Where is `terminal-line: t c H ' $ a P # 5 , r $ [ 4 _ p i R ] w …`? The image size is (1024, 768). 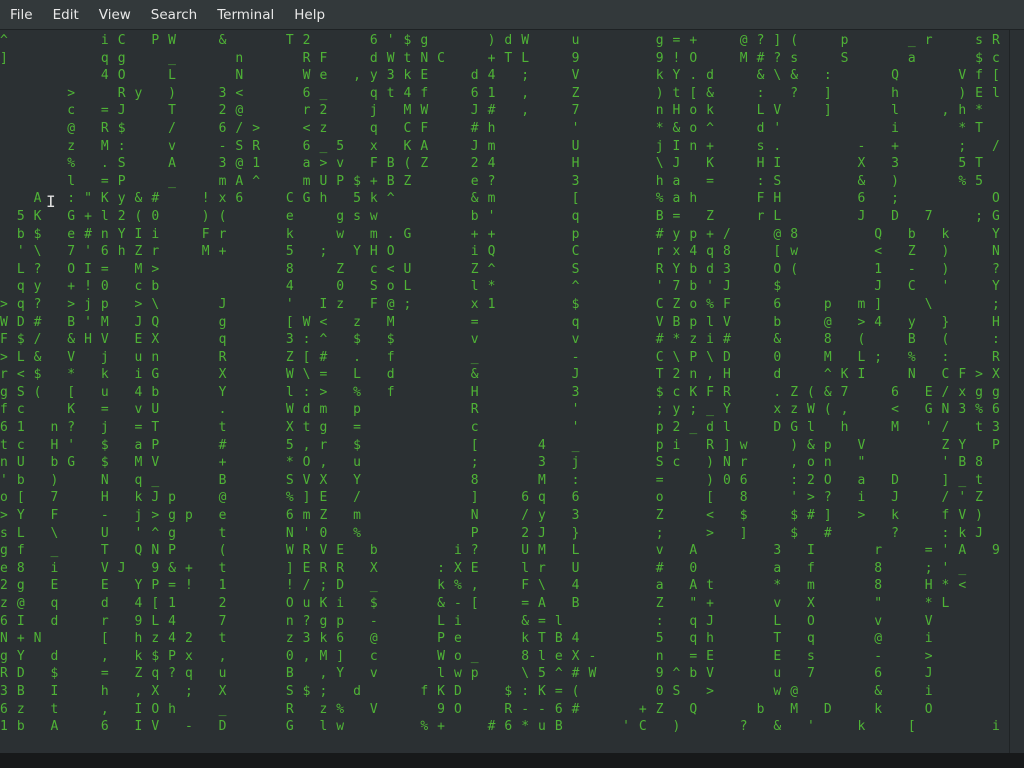
terminal-line: t c H ' $ a P # 5 , r $ [ 4 _ p i R ] w … is located at coordinates (504, 445).